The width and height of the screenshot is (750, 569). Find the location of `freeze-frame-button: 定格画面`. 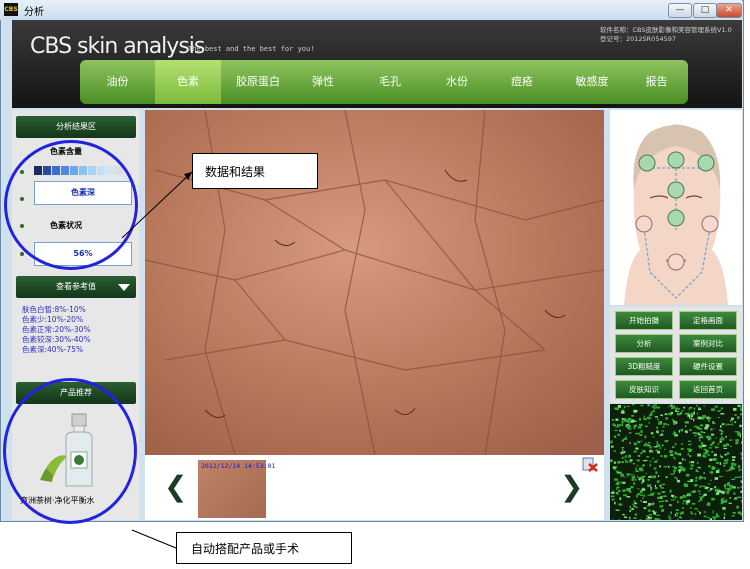

freeze-frame-button: 定格画面 is located at coordinates (708, 320).